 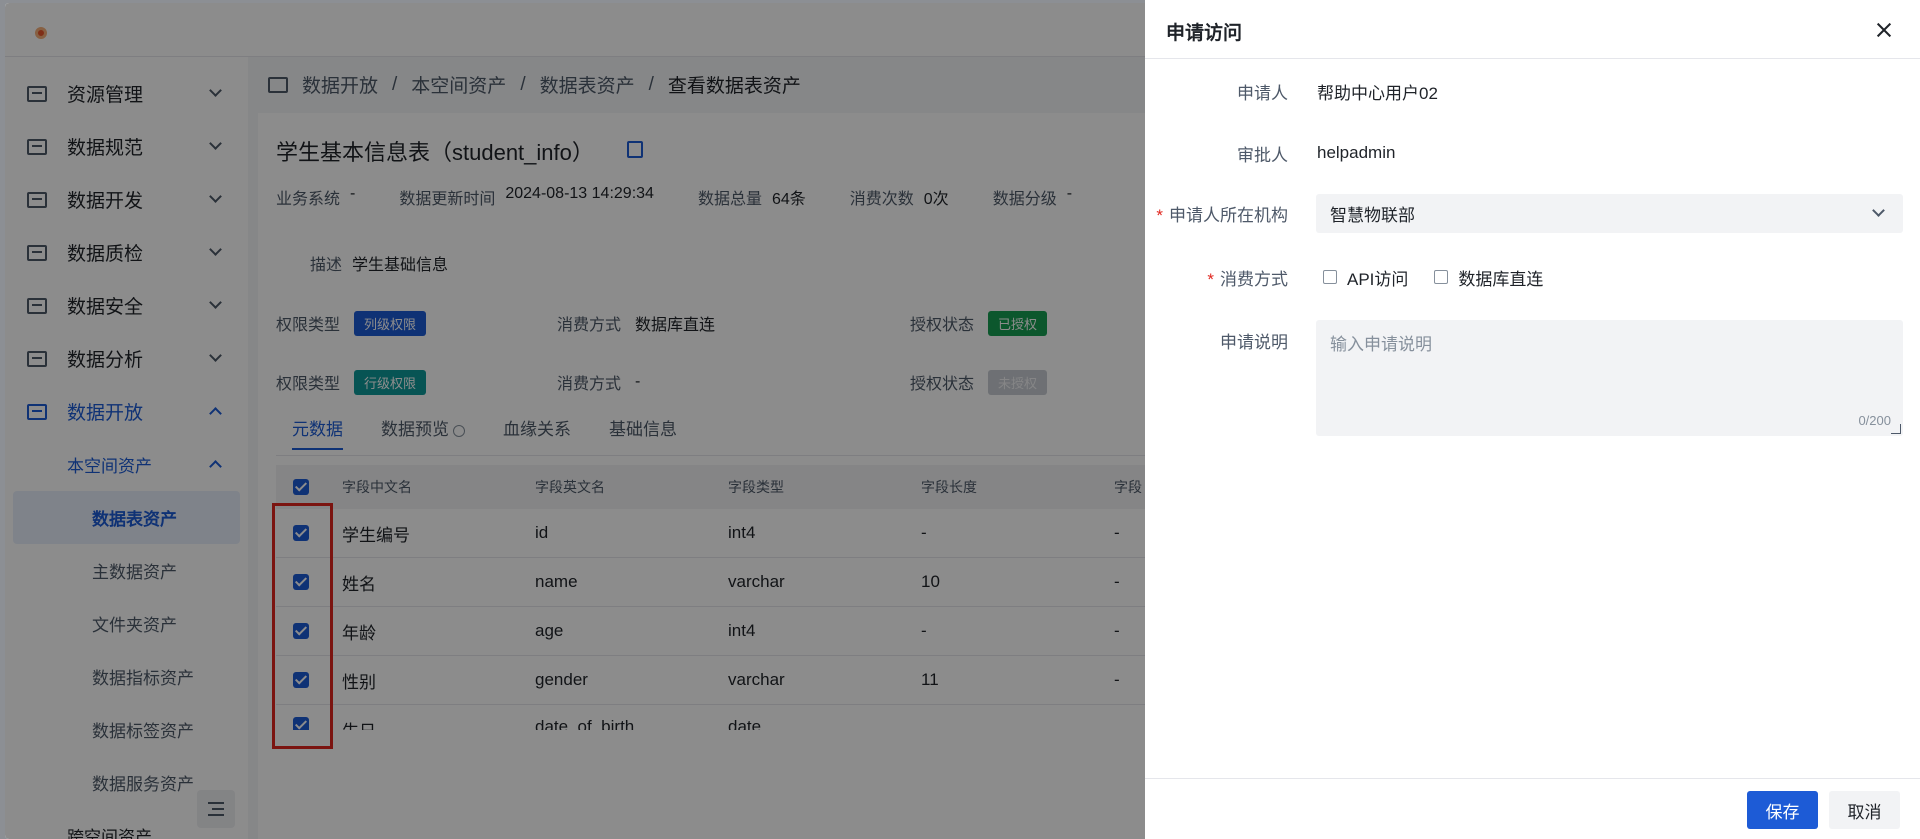 What do you see at coordinates (1372, 215) in the screenshot?
I see `org-selected-value: 智慧物联部` at bounding box center [1372, 215].